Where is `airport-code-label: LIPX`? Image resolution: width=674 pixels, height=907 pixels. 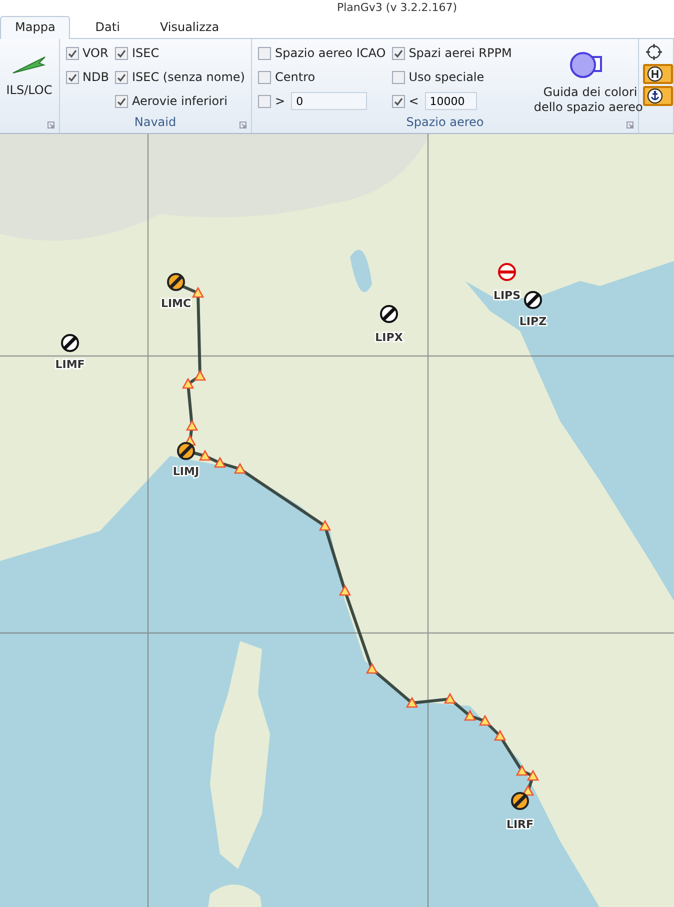
airport-code-label: LIPX is located at coordinates (389, 337).